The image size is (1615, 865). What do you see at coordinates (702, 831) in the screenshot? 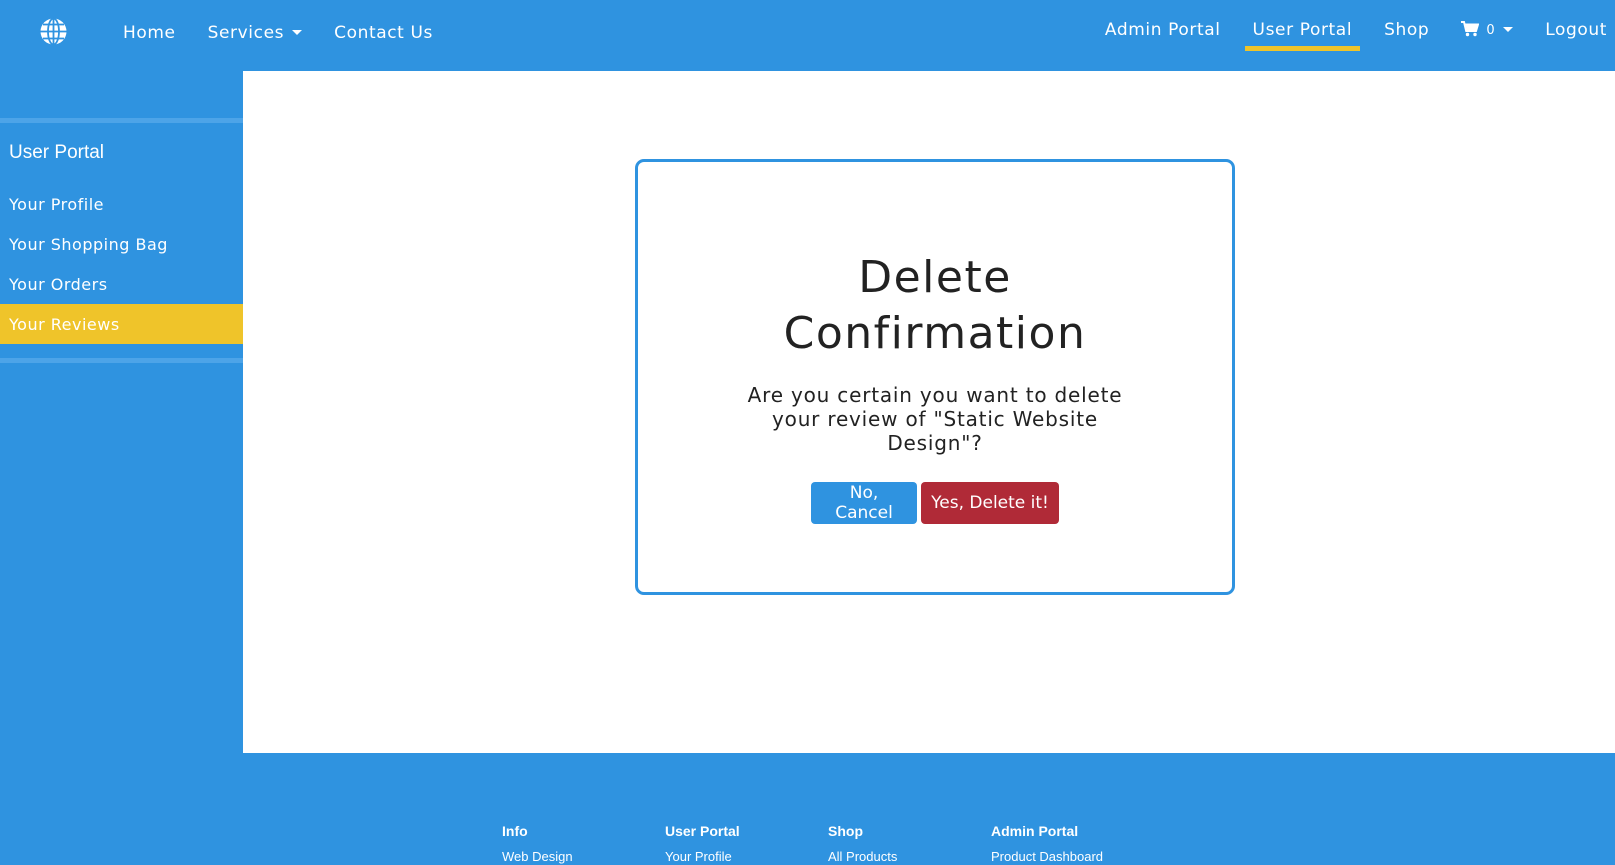
I see `footer-heading: User Portal` at bounding box center [702, 831].